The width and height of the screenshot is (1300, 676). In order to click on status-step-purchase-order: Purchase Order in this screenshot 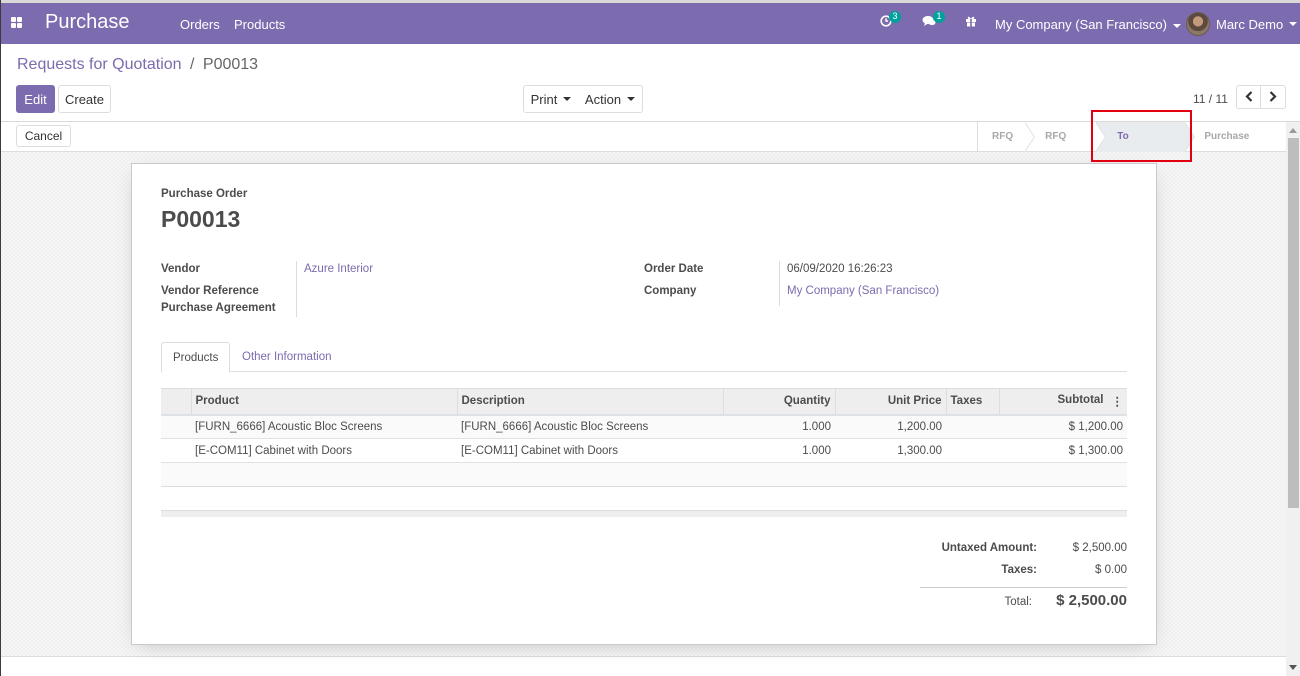, I will do `click(1235, 147)`.